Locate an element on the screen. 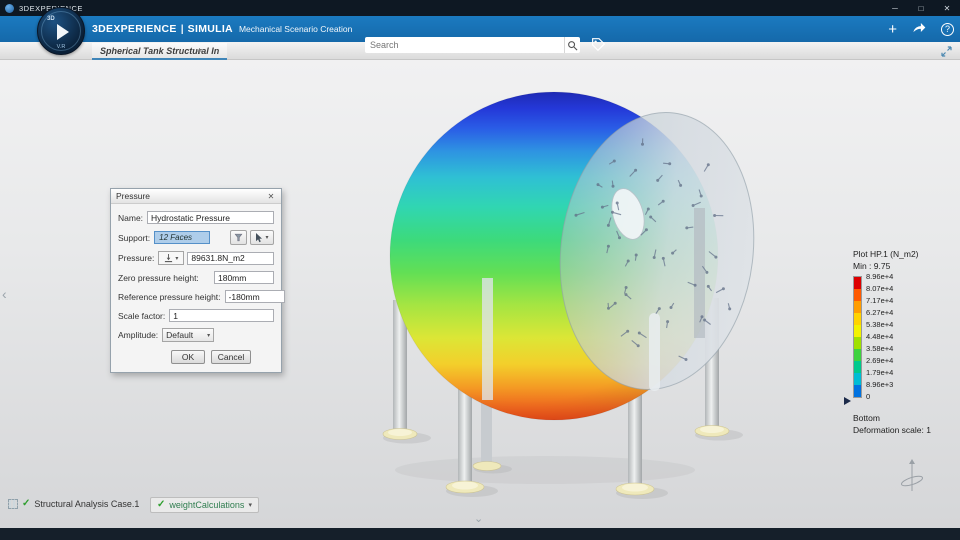 The width and height of the screenshot is (960, 540). dialog-title-bar: Pressure ✕ is located at coordinates (196, 196).